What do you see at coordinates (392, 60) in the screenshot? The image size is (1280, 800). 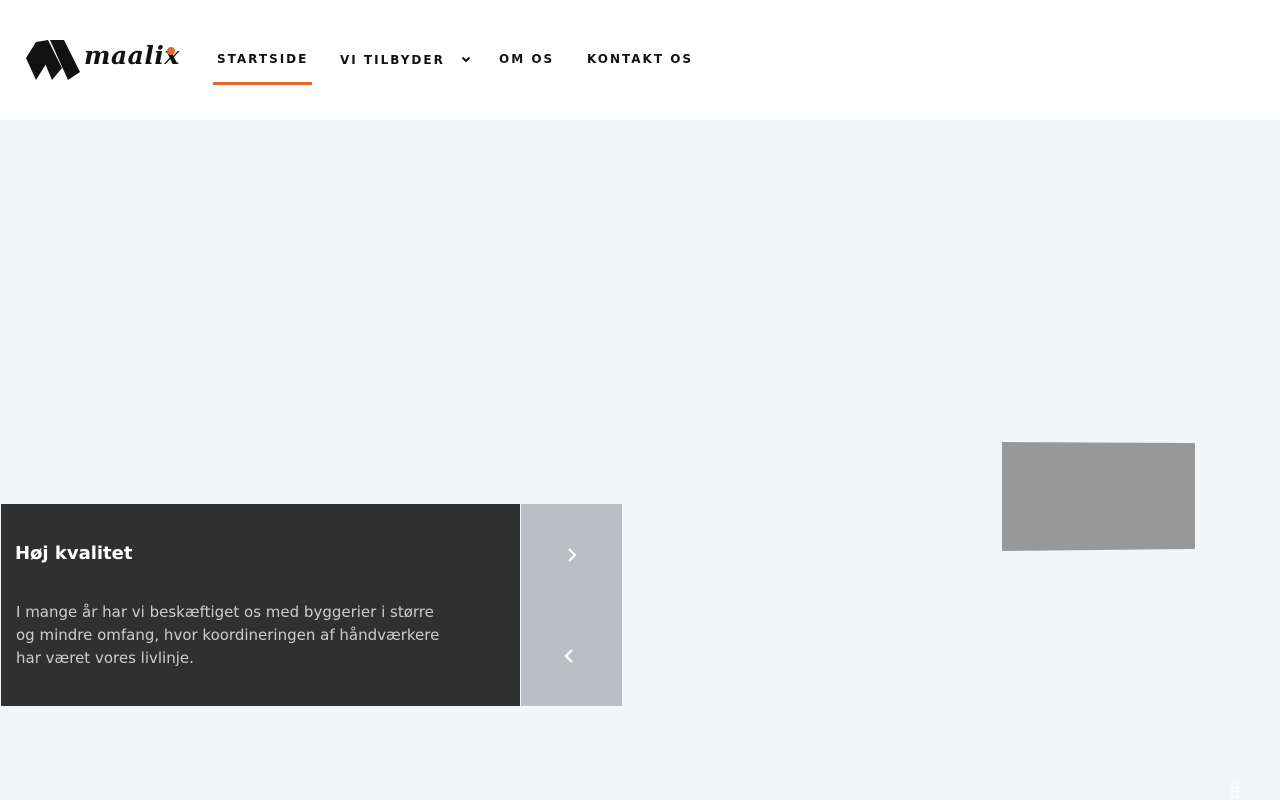 I see `nav-item-label: VI TILBYDER` at bounding box center [392, 60].